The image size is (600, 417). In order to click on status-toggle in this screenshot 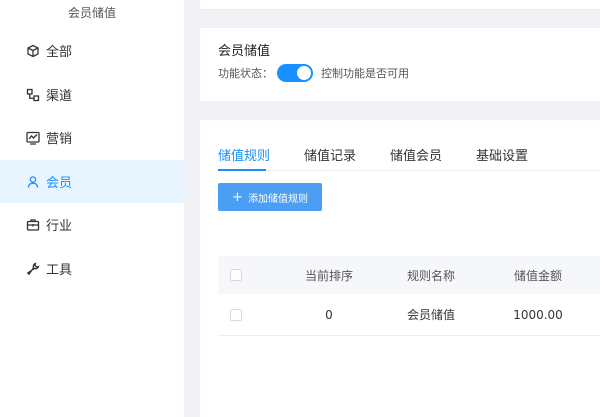, I will do `click(295, 73)`.